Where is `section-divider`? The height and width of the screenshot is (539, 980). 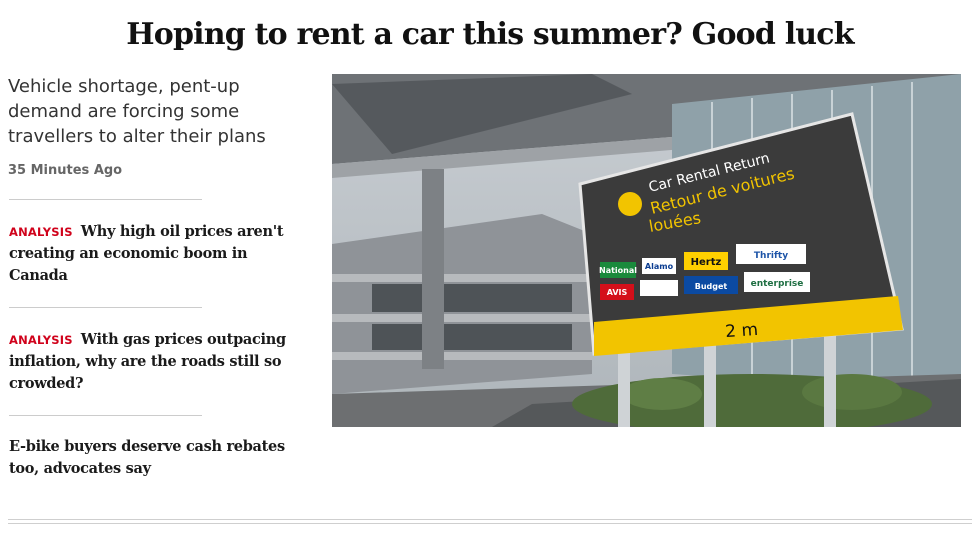 section-divider is located at coordinates (490, 521).